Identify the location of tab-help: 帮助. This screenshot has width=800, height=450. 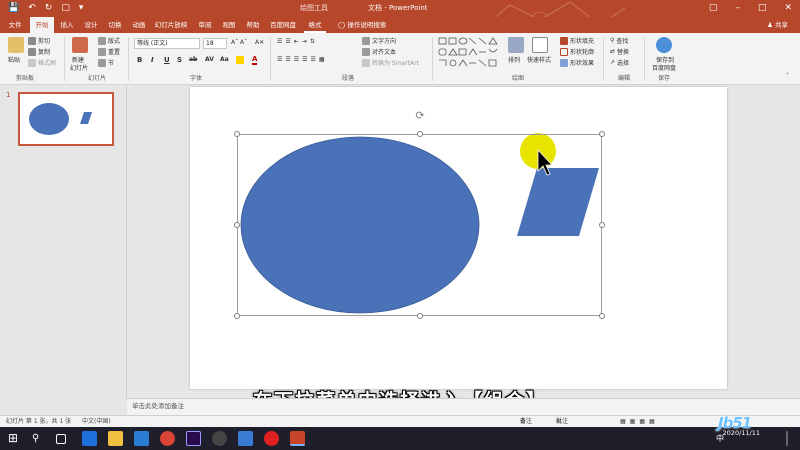
(253, 25).